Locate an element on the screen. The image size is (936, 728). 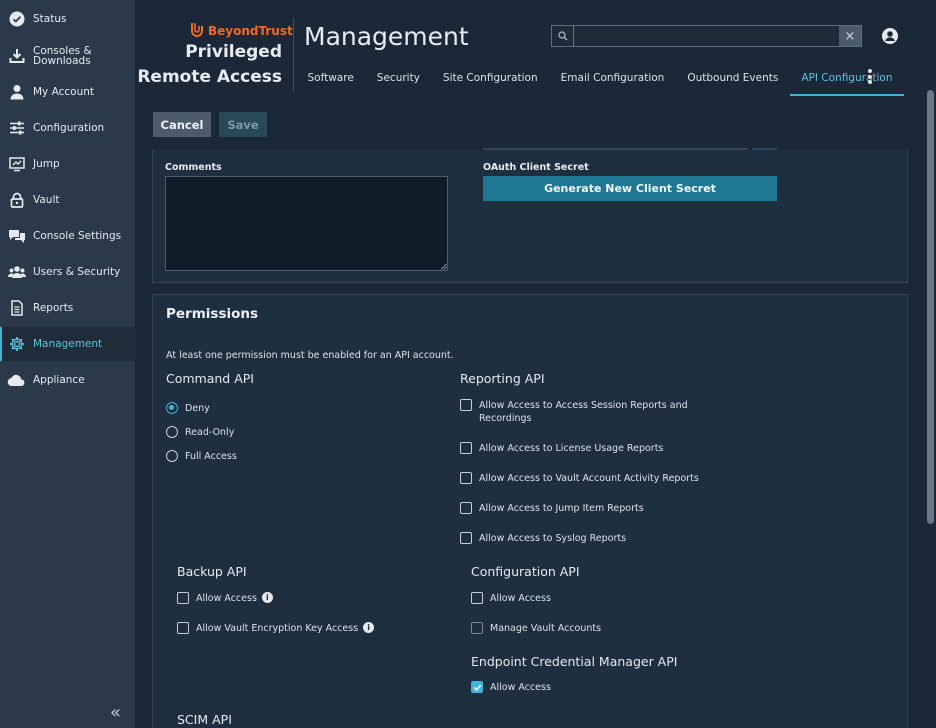
radio-label: Full Access is located at coordinates (211, 456).